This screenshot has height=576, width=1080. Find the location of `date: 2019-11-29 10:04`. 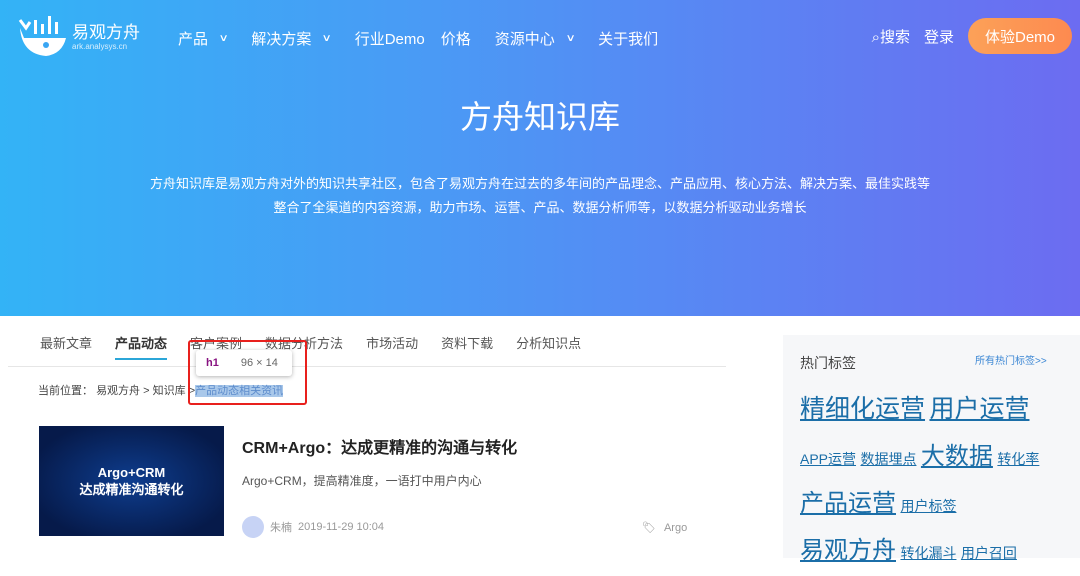

date: 2019-11-29 10:04 is located at coordinates (341, 527).